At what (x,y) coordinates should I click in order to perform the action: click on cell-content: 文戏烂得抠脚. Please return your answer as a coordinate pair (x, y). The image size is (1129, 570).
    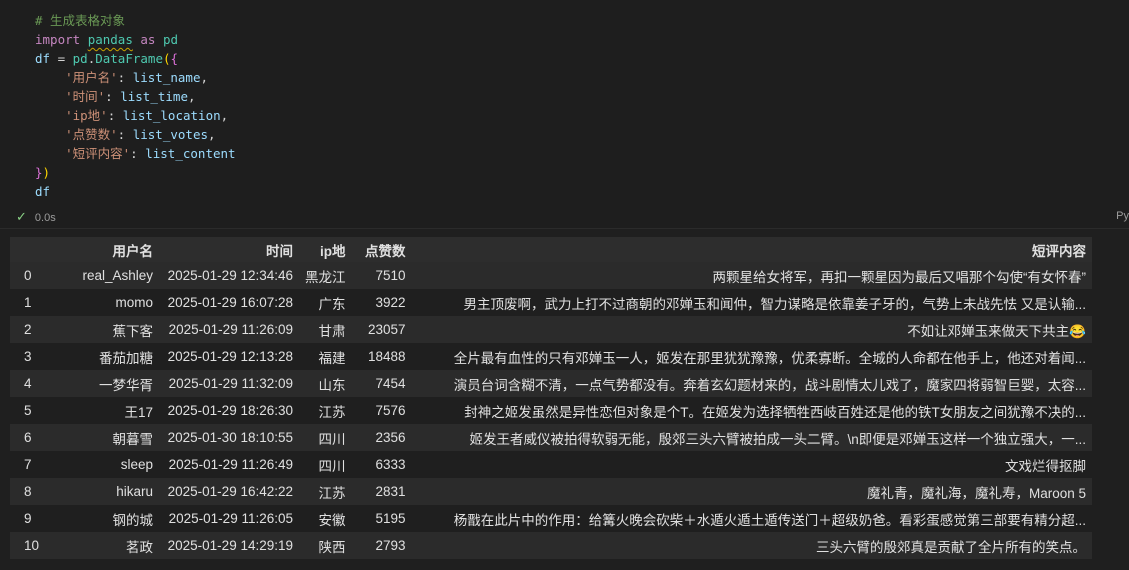
    Looking at the image, I should click on (1045, 466).